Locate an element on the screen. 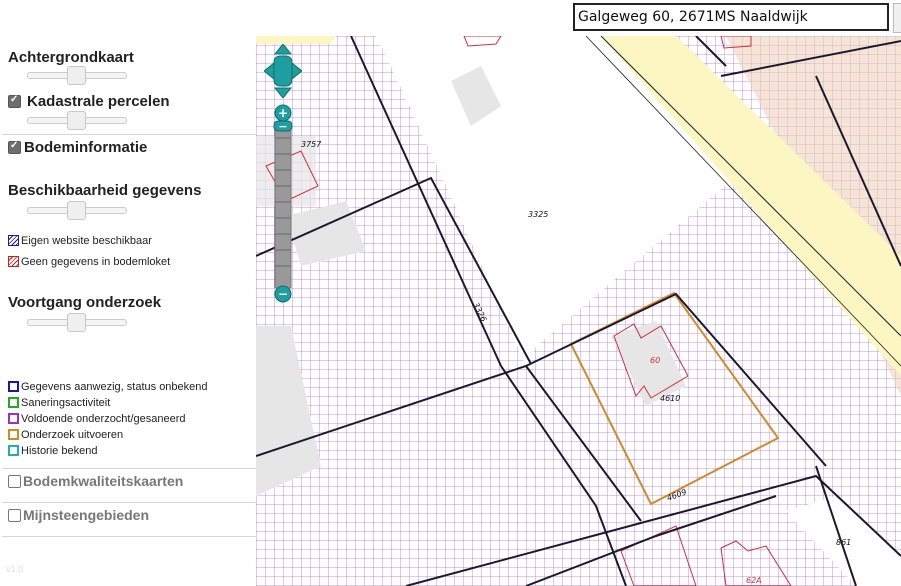 Image resolution: width=901 pixels, height=586 pixels. label-3325: 3325 is located at coordinates (538, 214).